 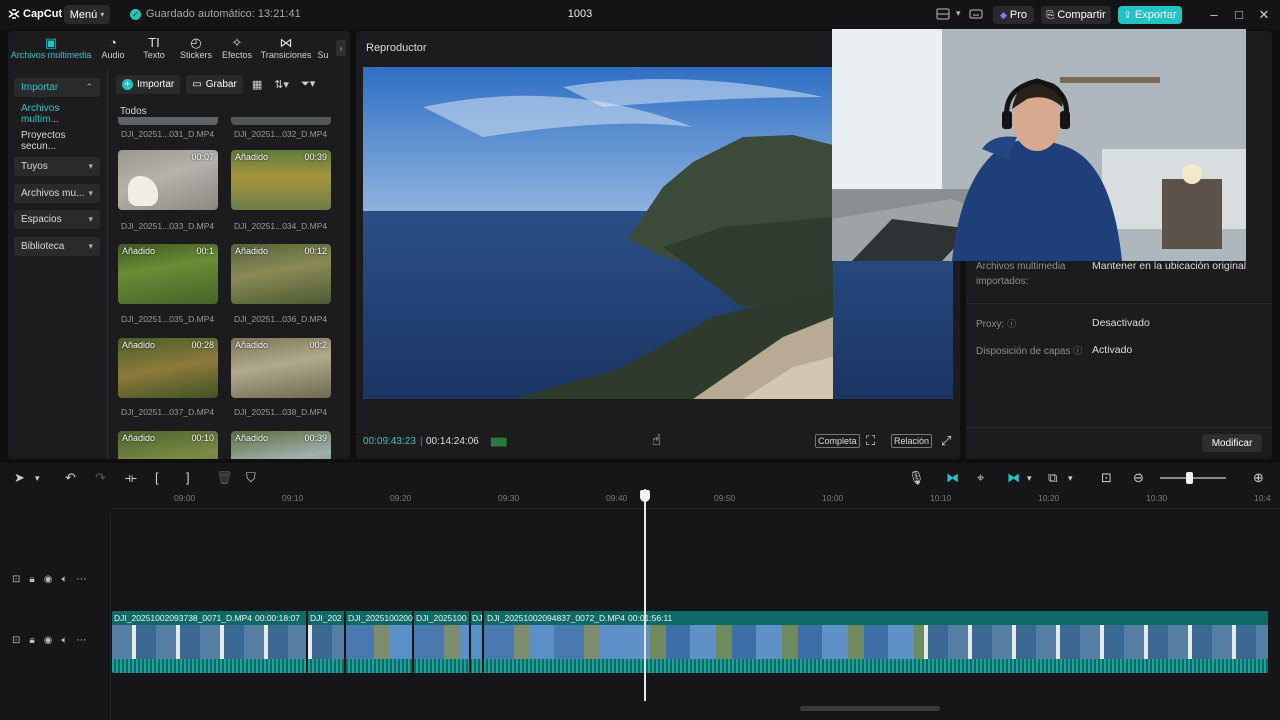 I want to click on menu-button: Menú ▾, so click(x=87, y=14).